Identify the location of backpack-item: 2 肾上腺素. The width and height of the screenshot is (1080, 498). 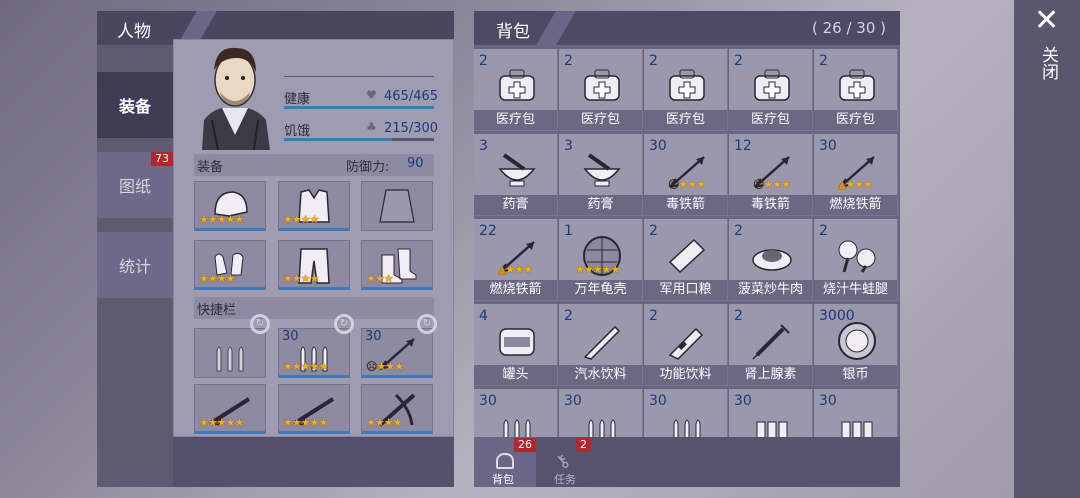
(771, 345).